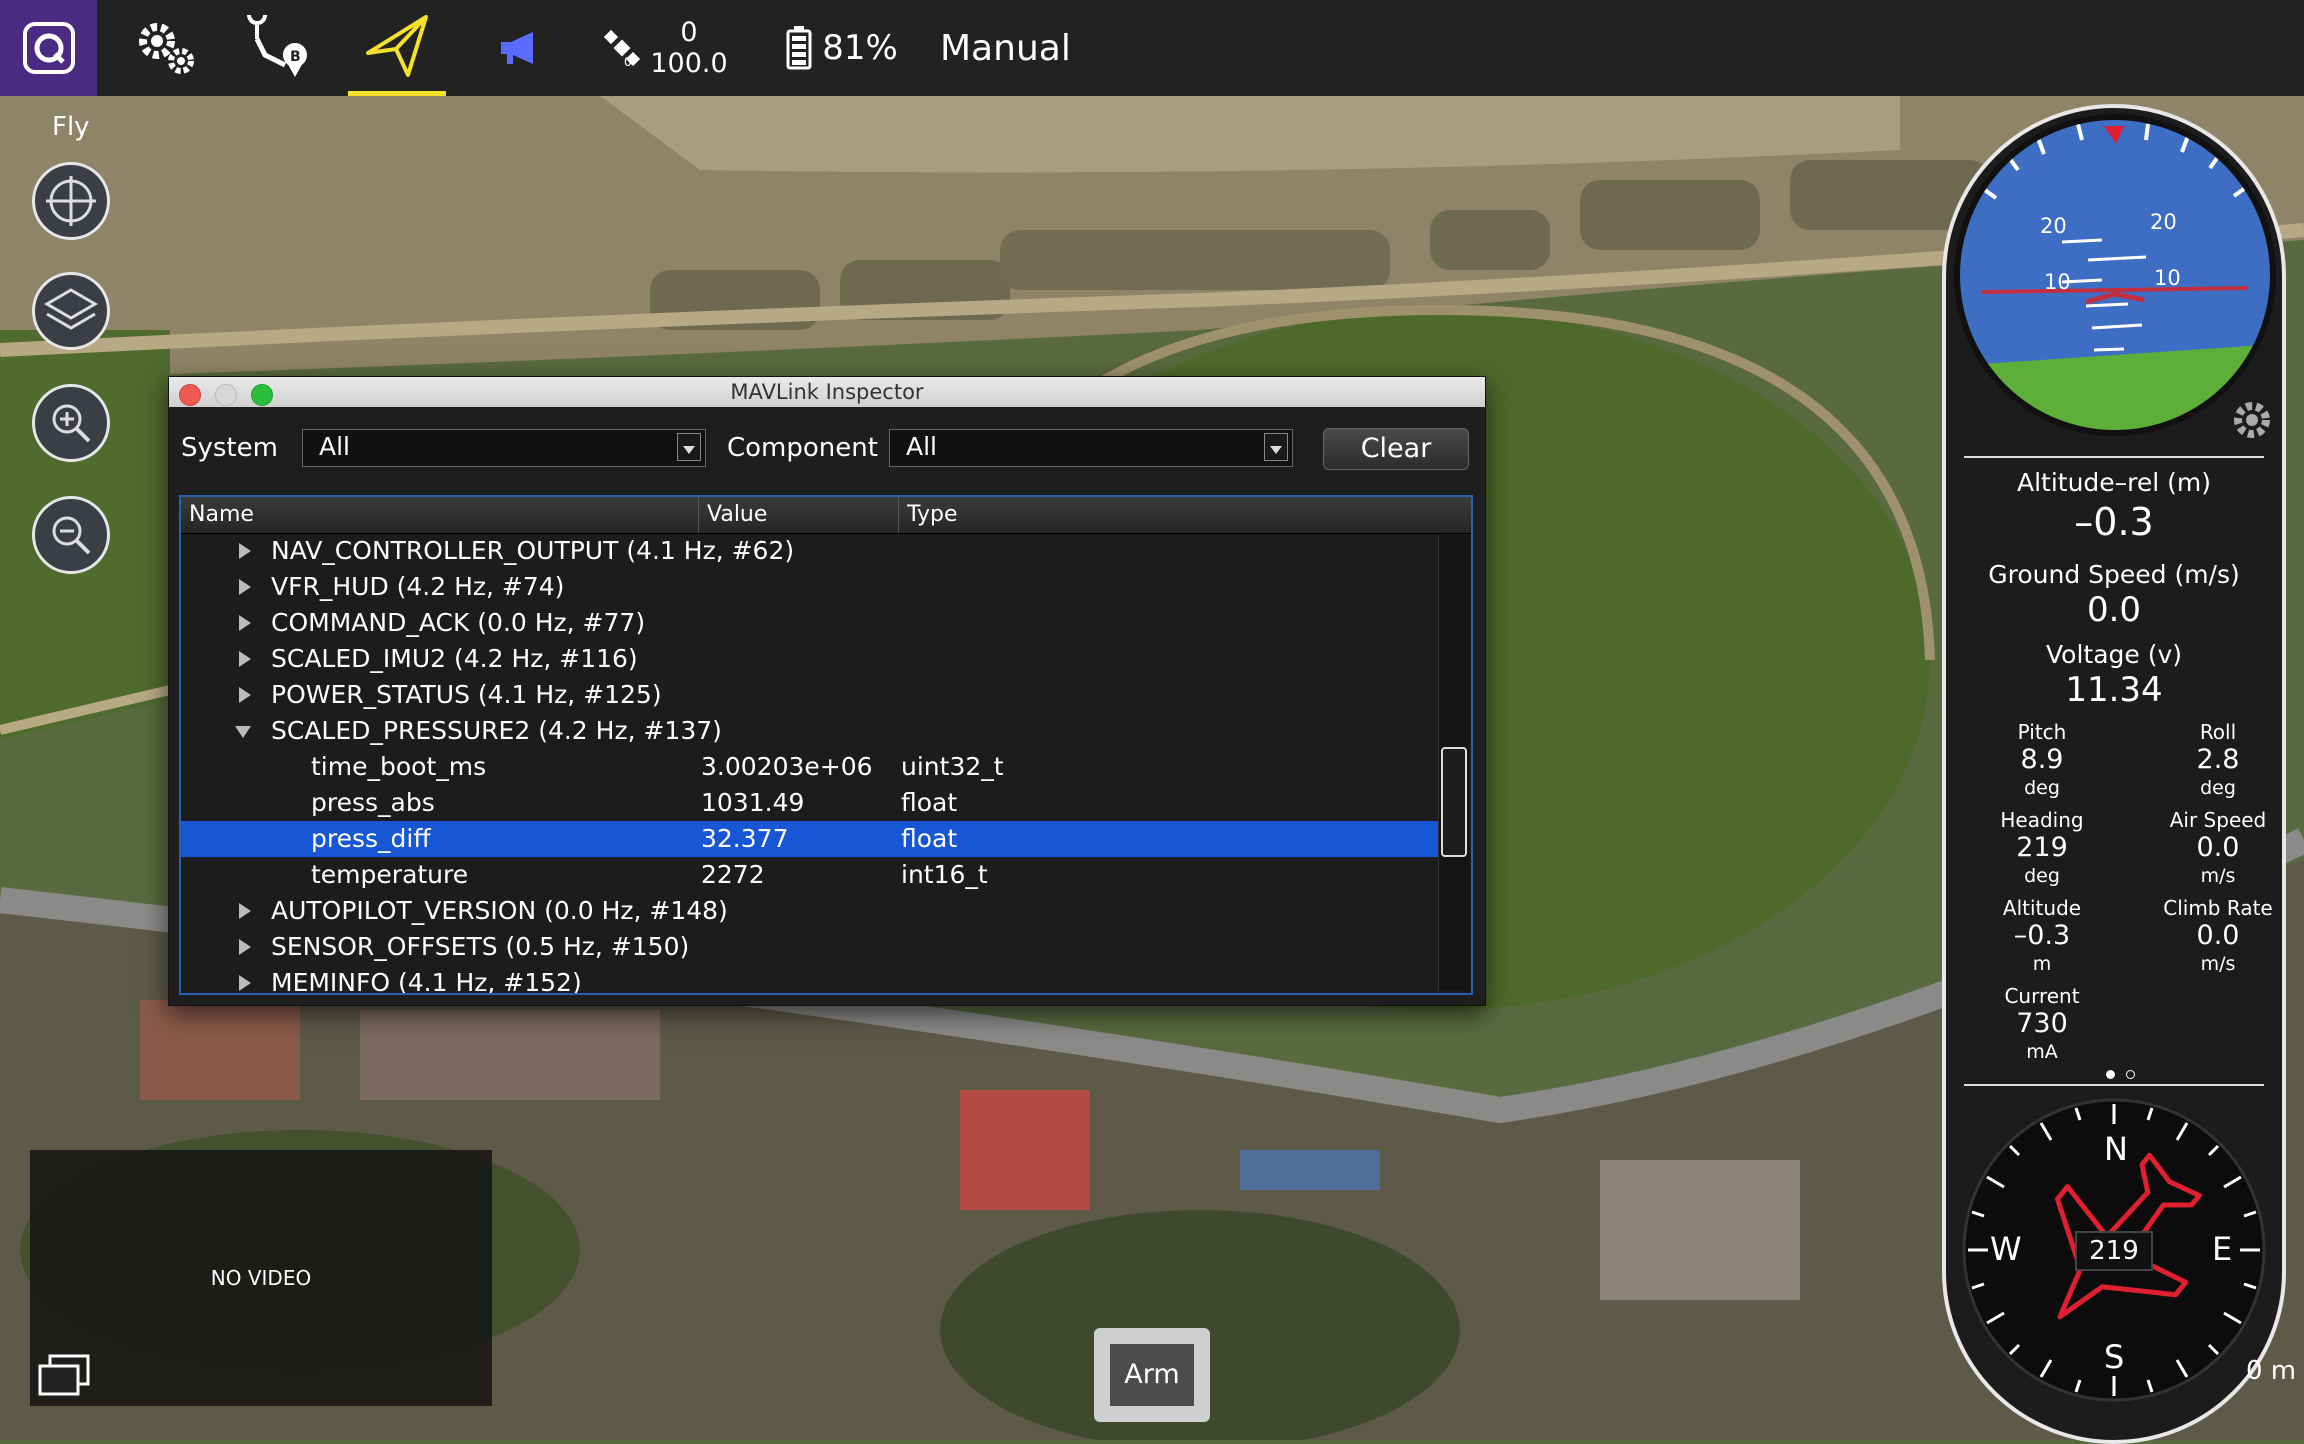  What do you see at coordinates (2114, 654) in the screenshot?
I see `voltage-label: Voltage (v)` at bounding box center [2114, 654].